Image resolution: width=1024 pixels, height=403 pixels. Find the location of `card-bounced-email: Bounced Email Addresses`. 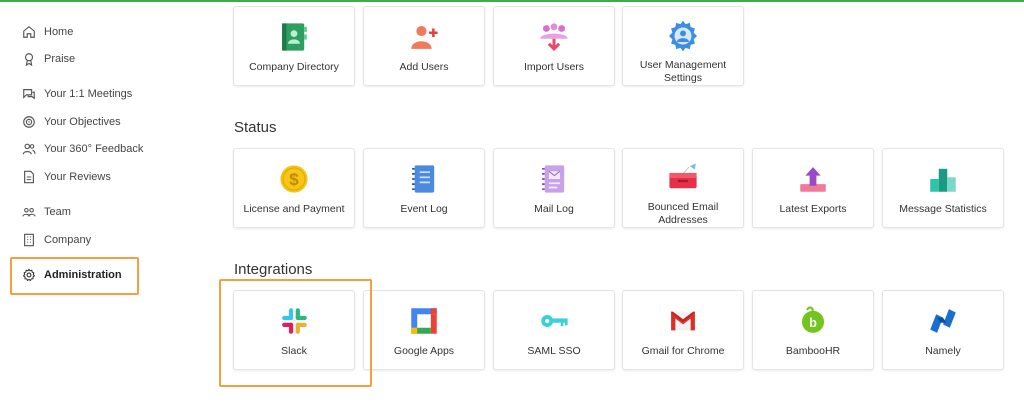

card-bounced-email: Bounced Email Addresses is located at coordinates (683, 188).